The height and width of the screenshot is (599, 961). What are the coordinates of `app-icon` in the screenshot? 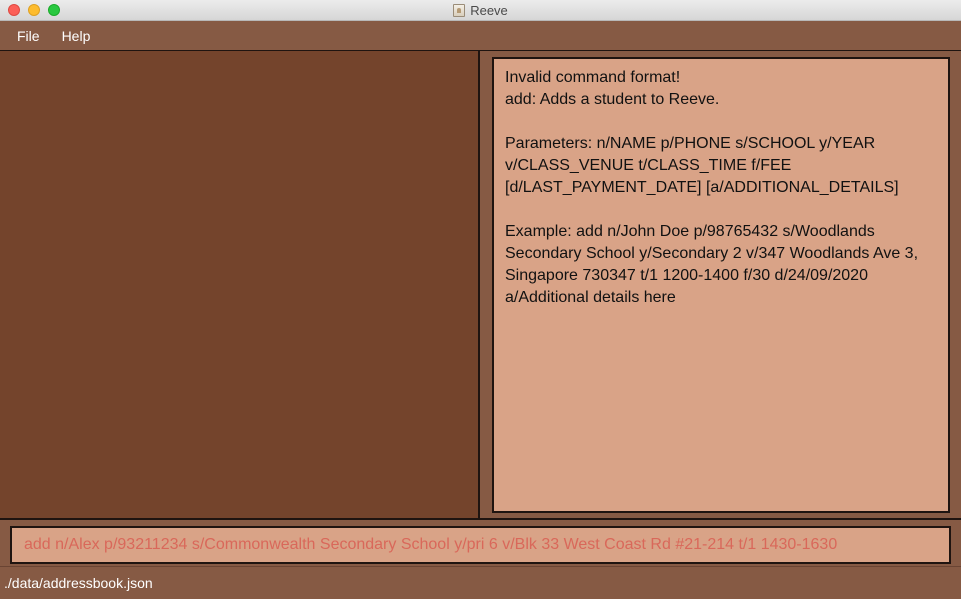 It's located at (459, 10).